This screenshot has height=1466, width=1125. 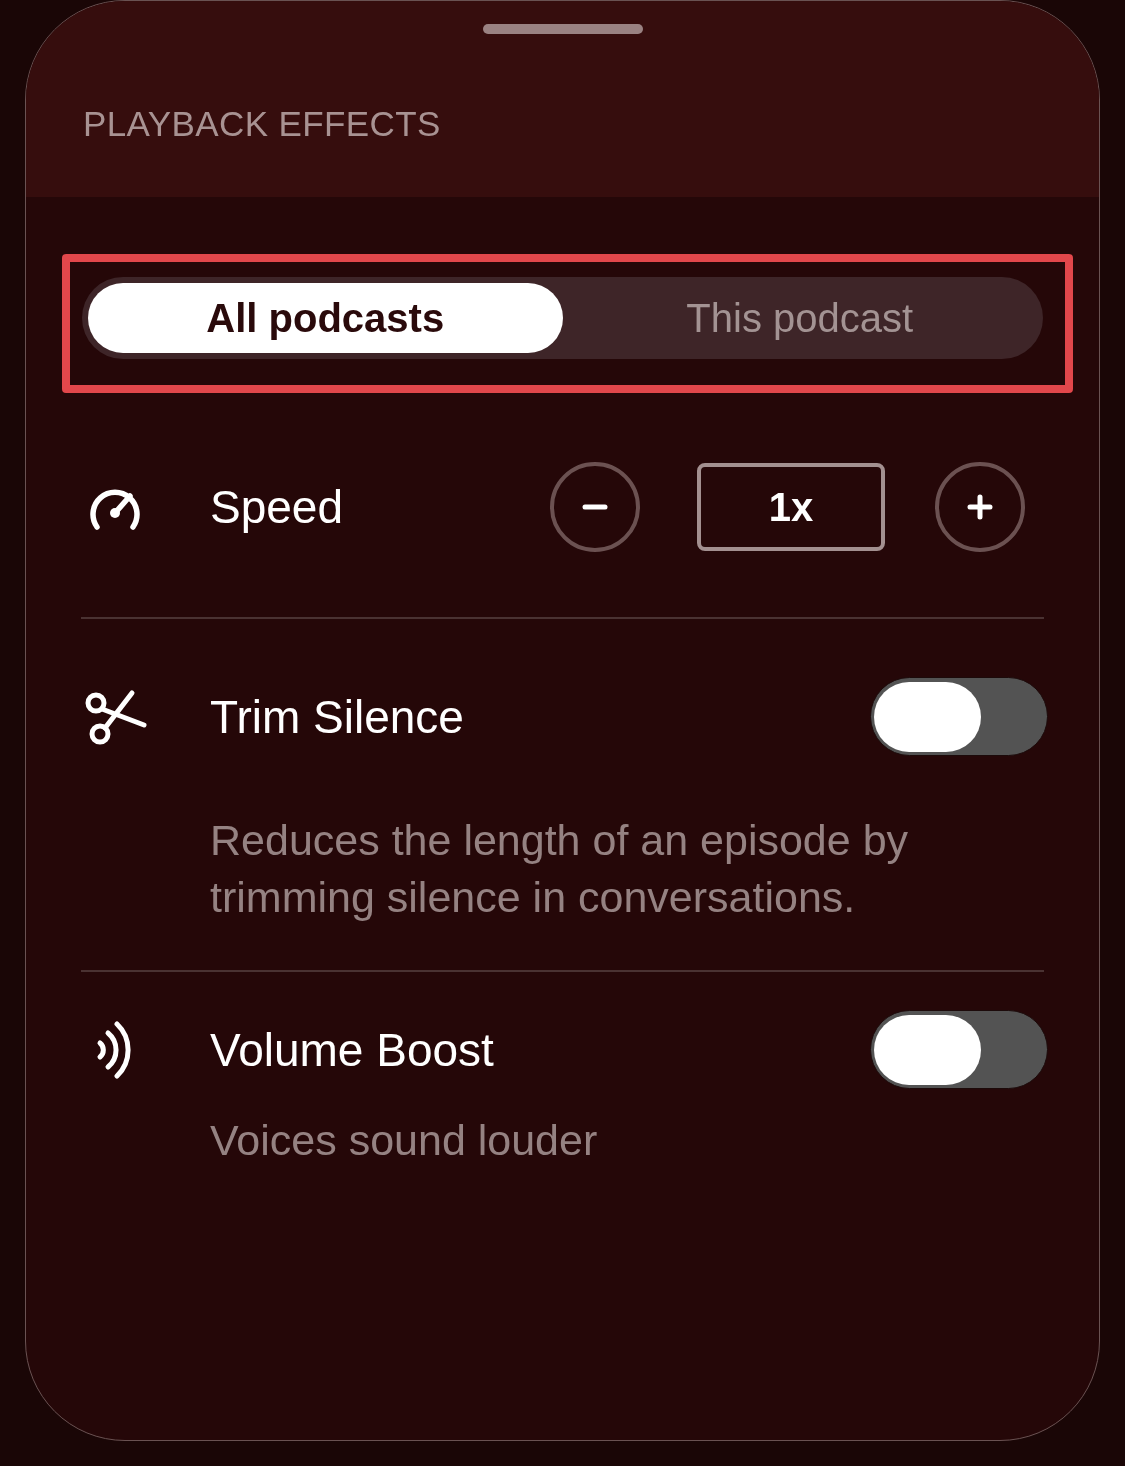 I want to click on scope-tab: All podcasts, so click(x=325, y=318).